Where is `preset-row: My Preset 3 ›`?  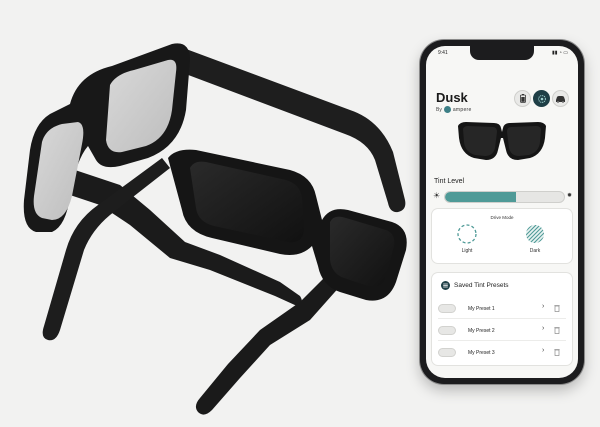
preset-row: My Preset 3 › is located at coordinates (502, 353).